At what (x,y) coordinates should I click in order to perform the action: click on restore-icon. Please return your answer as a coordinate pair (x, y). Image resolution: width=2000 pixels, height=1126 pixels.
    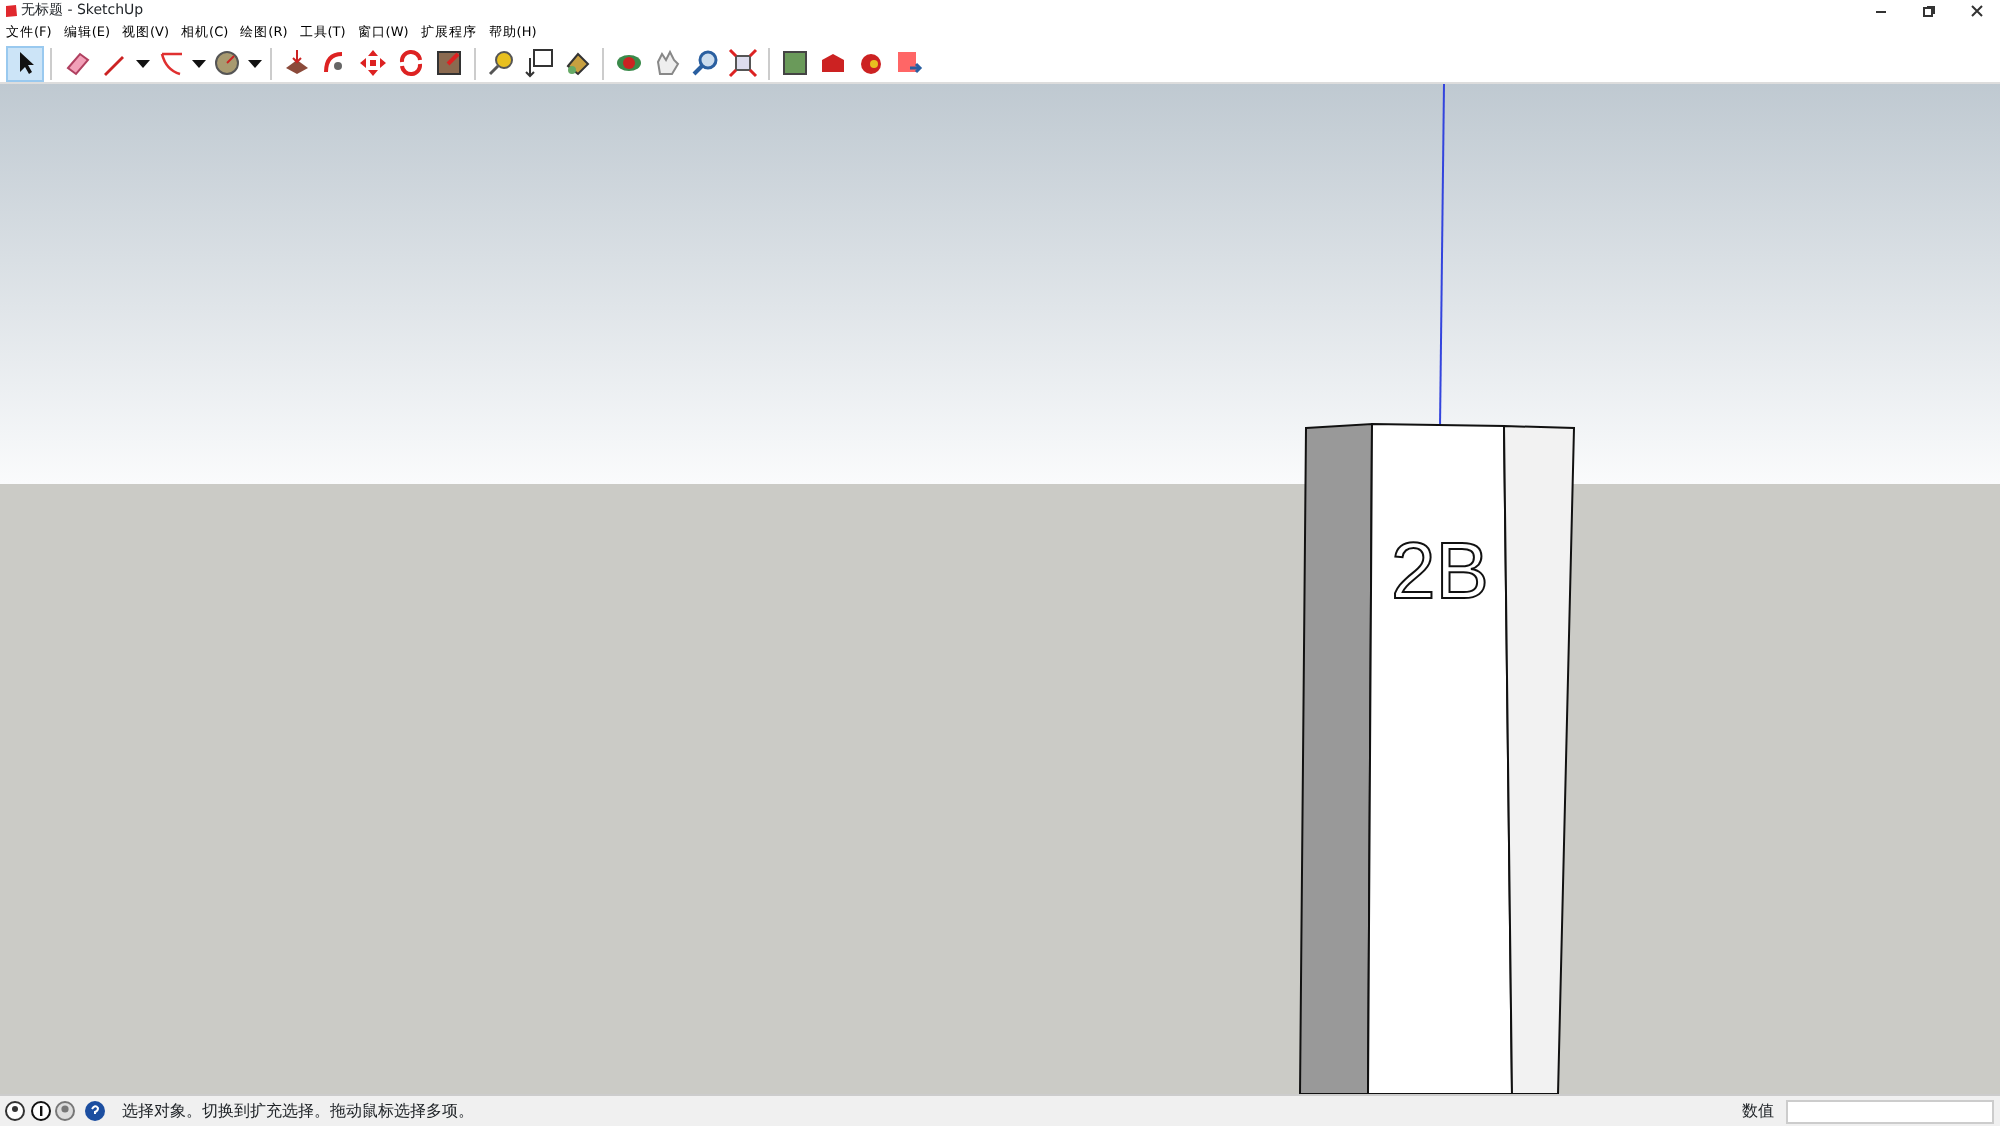
    Looking at the image, I should click on (1928, 11).